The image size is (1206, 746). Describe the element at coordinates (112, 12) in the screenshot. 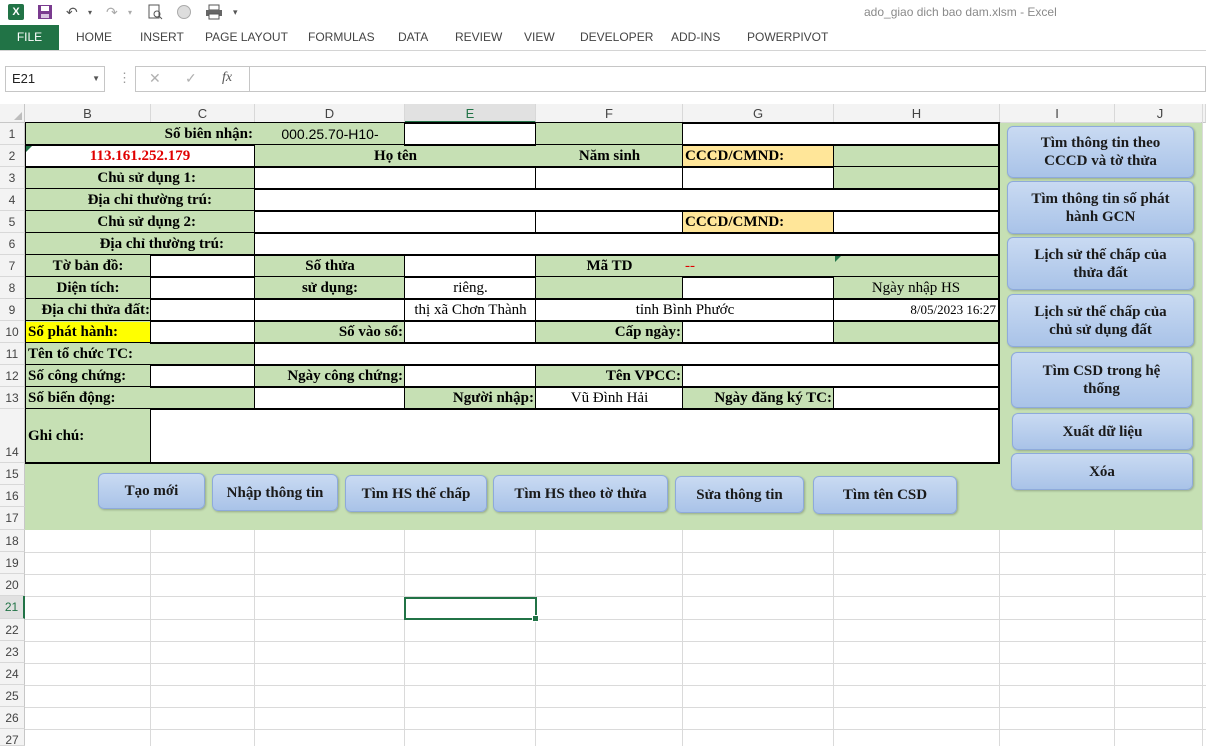

I see `redo-icon: ↷` at that location.